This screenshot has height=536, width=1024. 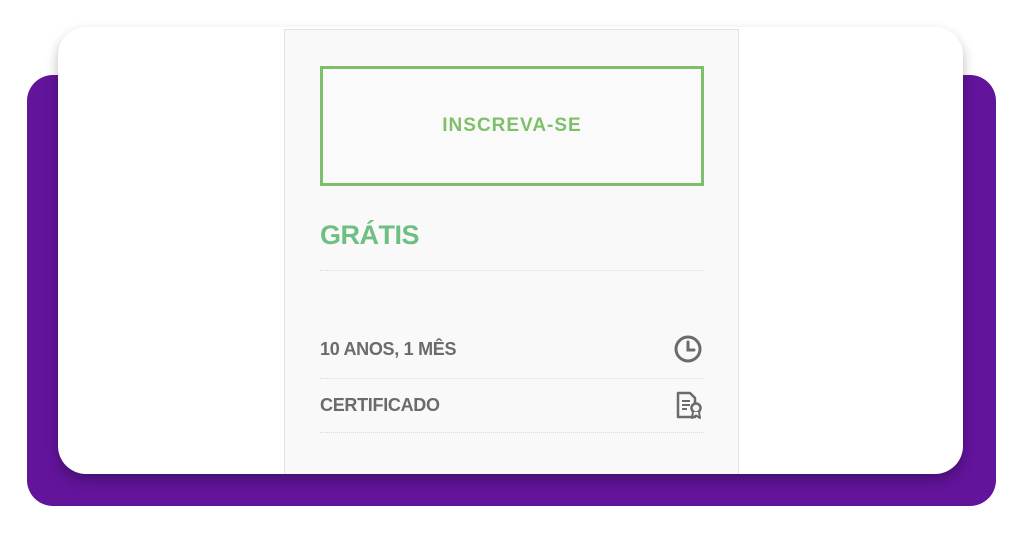 What do you see at coordinates (512, 349) in the screenshot?
I see `duration-row: 10 ANOS, 1 MÊS` at bounding box center [512, 349].